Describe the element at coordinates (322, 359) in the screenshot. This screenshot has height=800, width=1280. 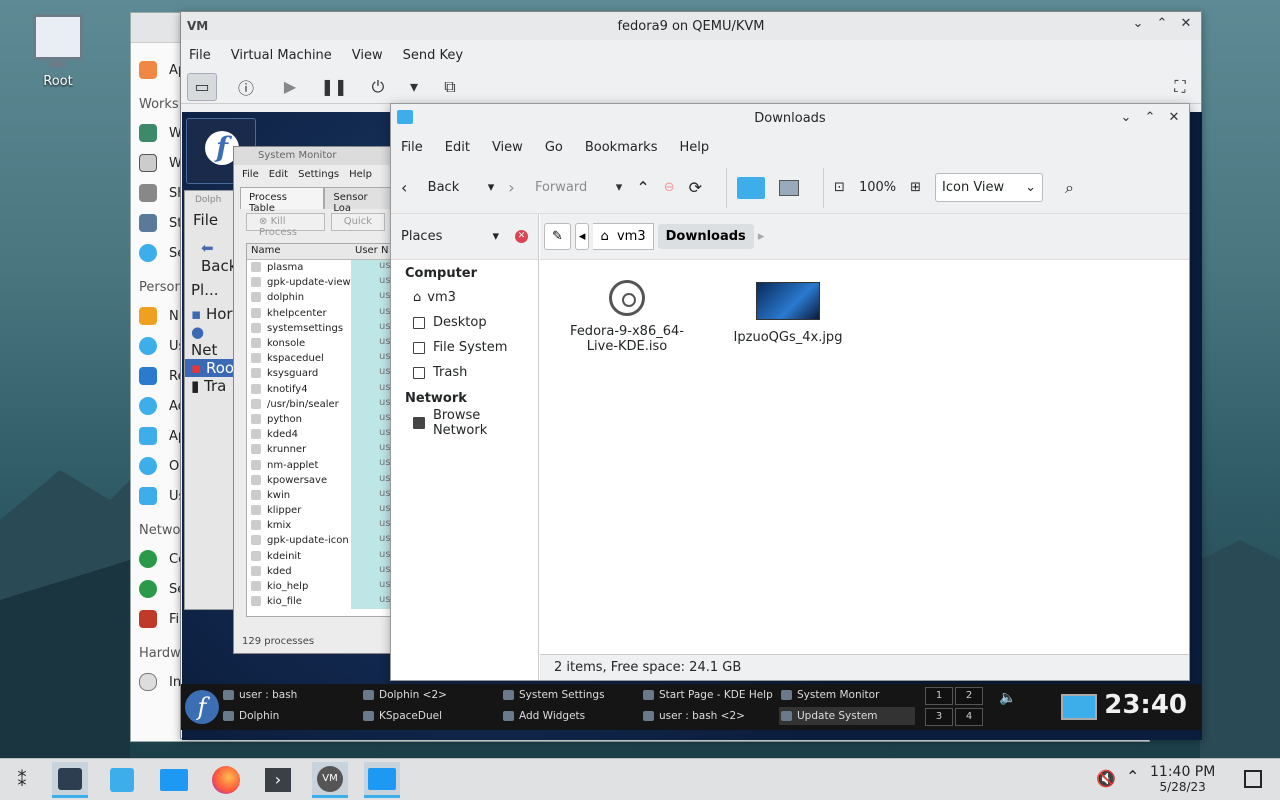
I see `process-row: kspaceduel us` at that location.